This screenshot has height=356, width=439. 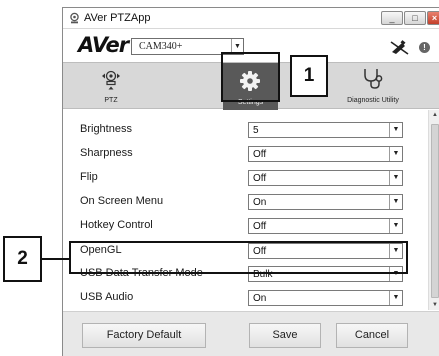 I want to click on mute-microphone-icon, so click(x=399, y=47).